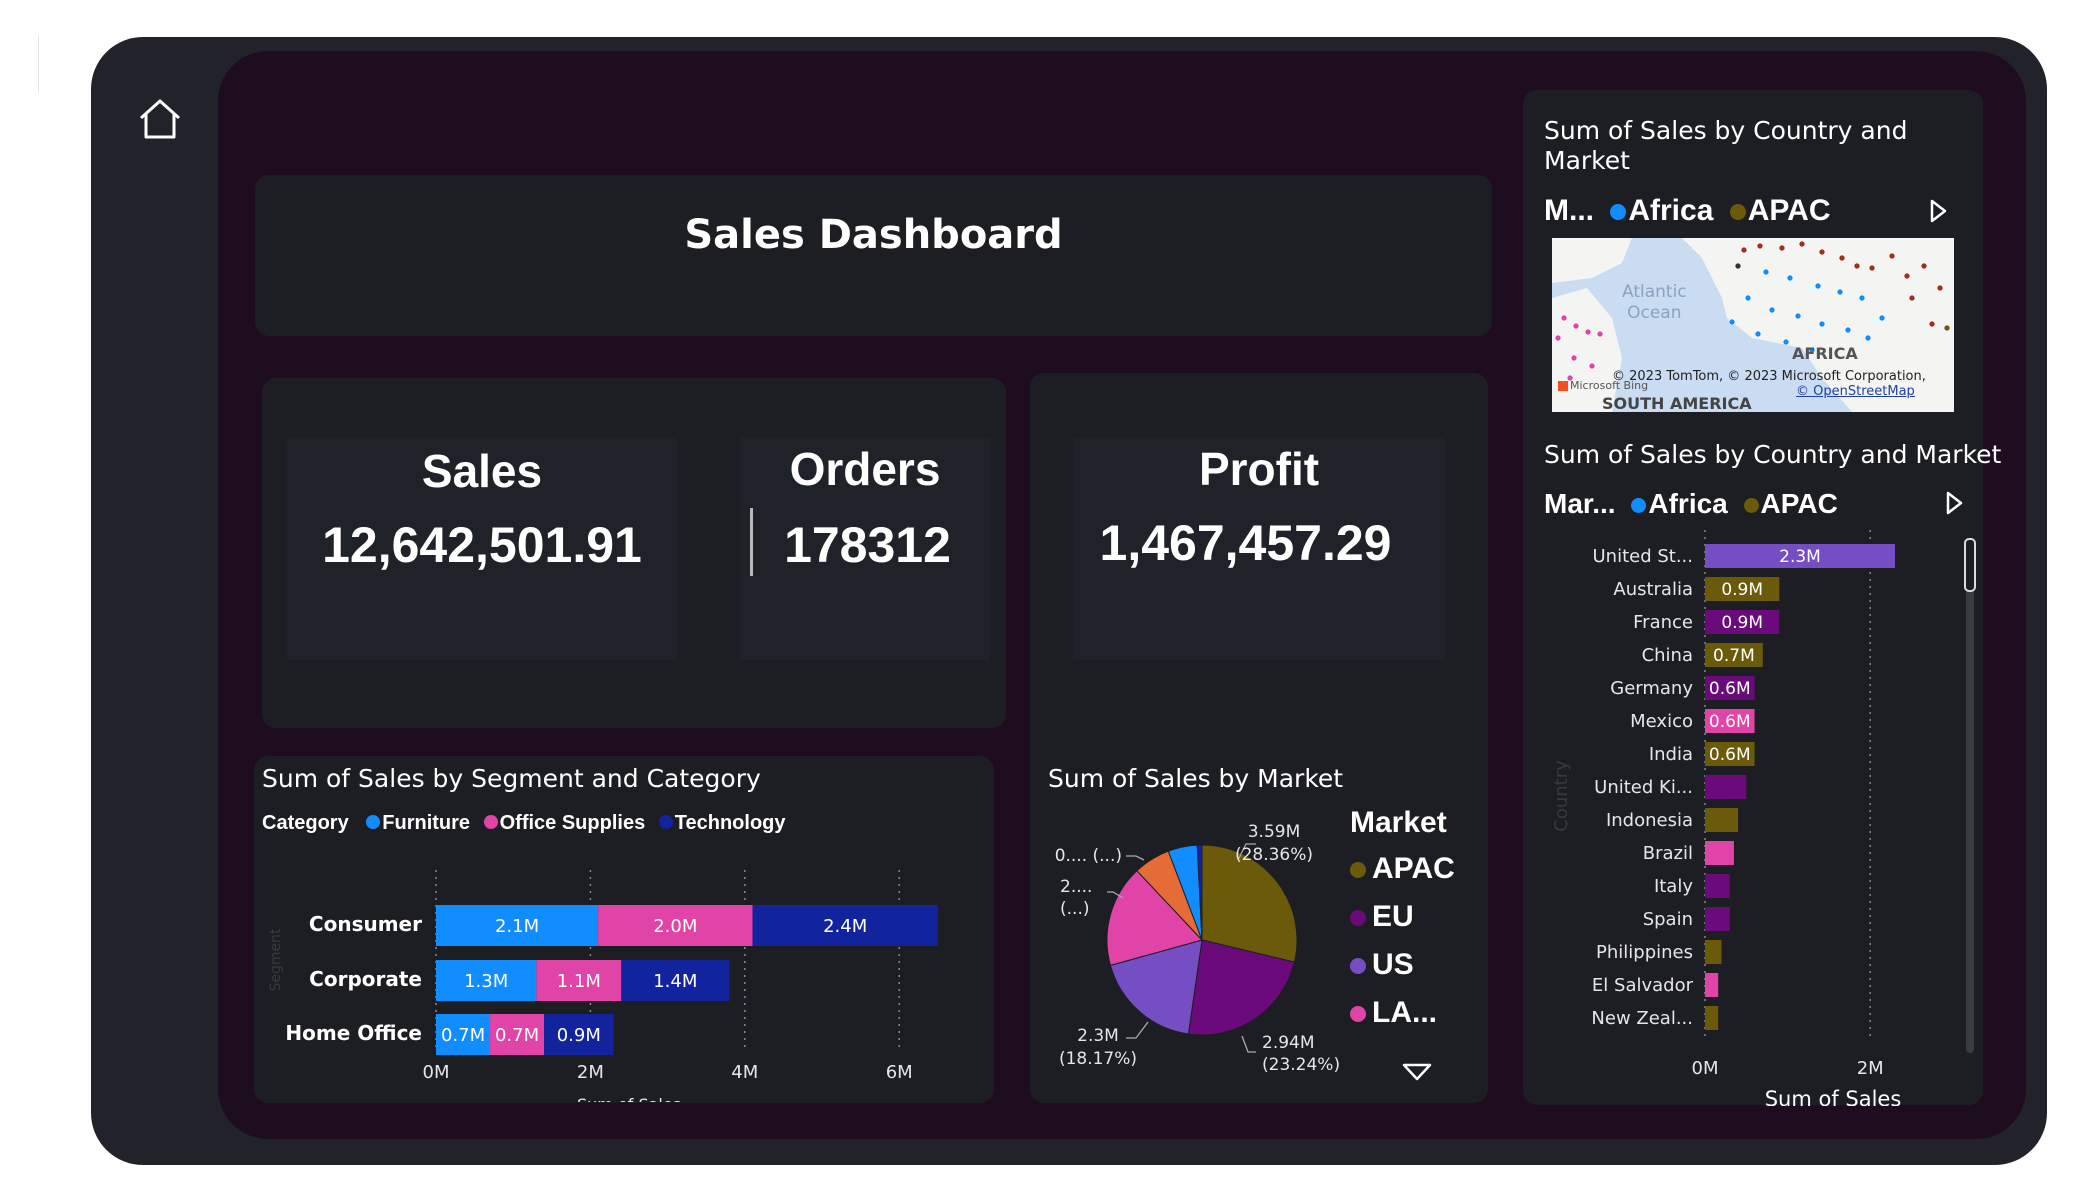 This screenshot has width=2075, height=1200. What do you see at coordinates (353, 1033) in the screenshot?
I see `segment-category-label: Home Office` at bounding box center [353, 1033].